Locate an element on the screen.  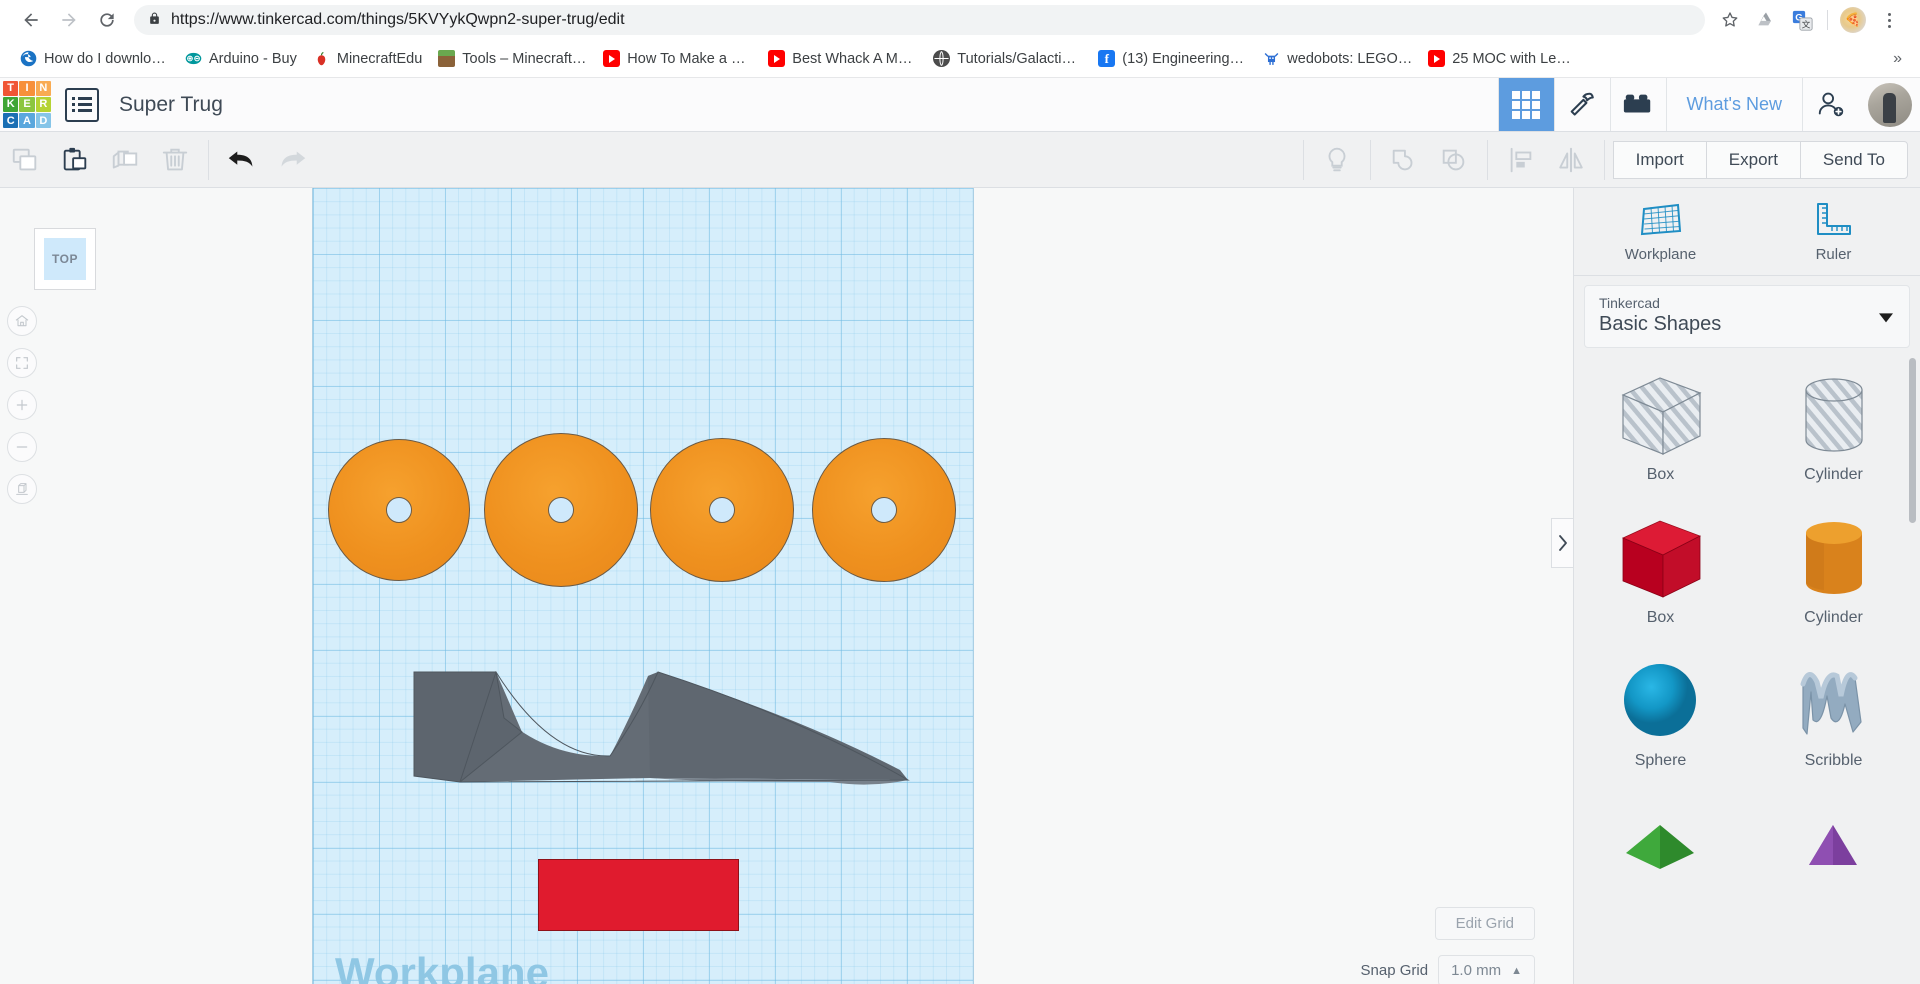
shape-item-box-hole: Box is located at coordinates (1660, 437).